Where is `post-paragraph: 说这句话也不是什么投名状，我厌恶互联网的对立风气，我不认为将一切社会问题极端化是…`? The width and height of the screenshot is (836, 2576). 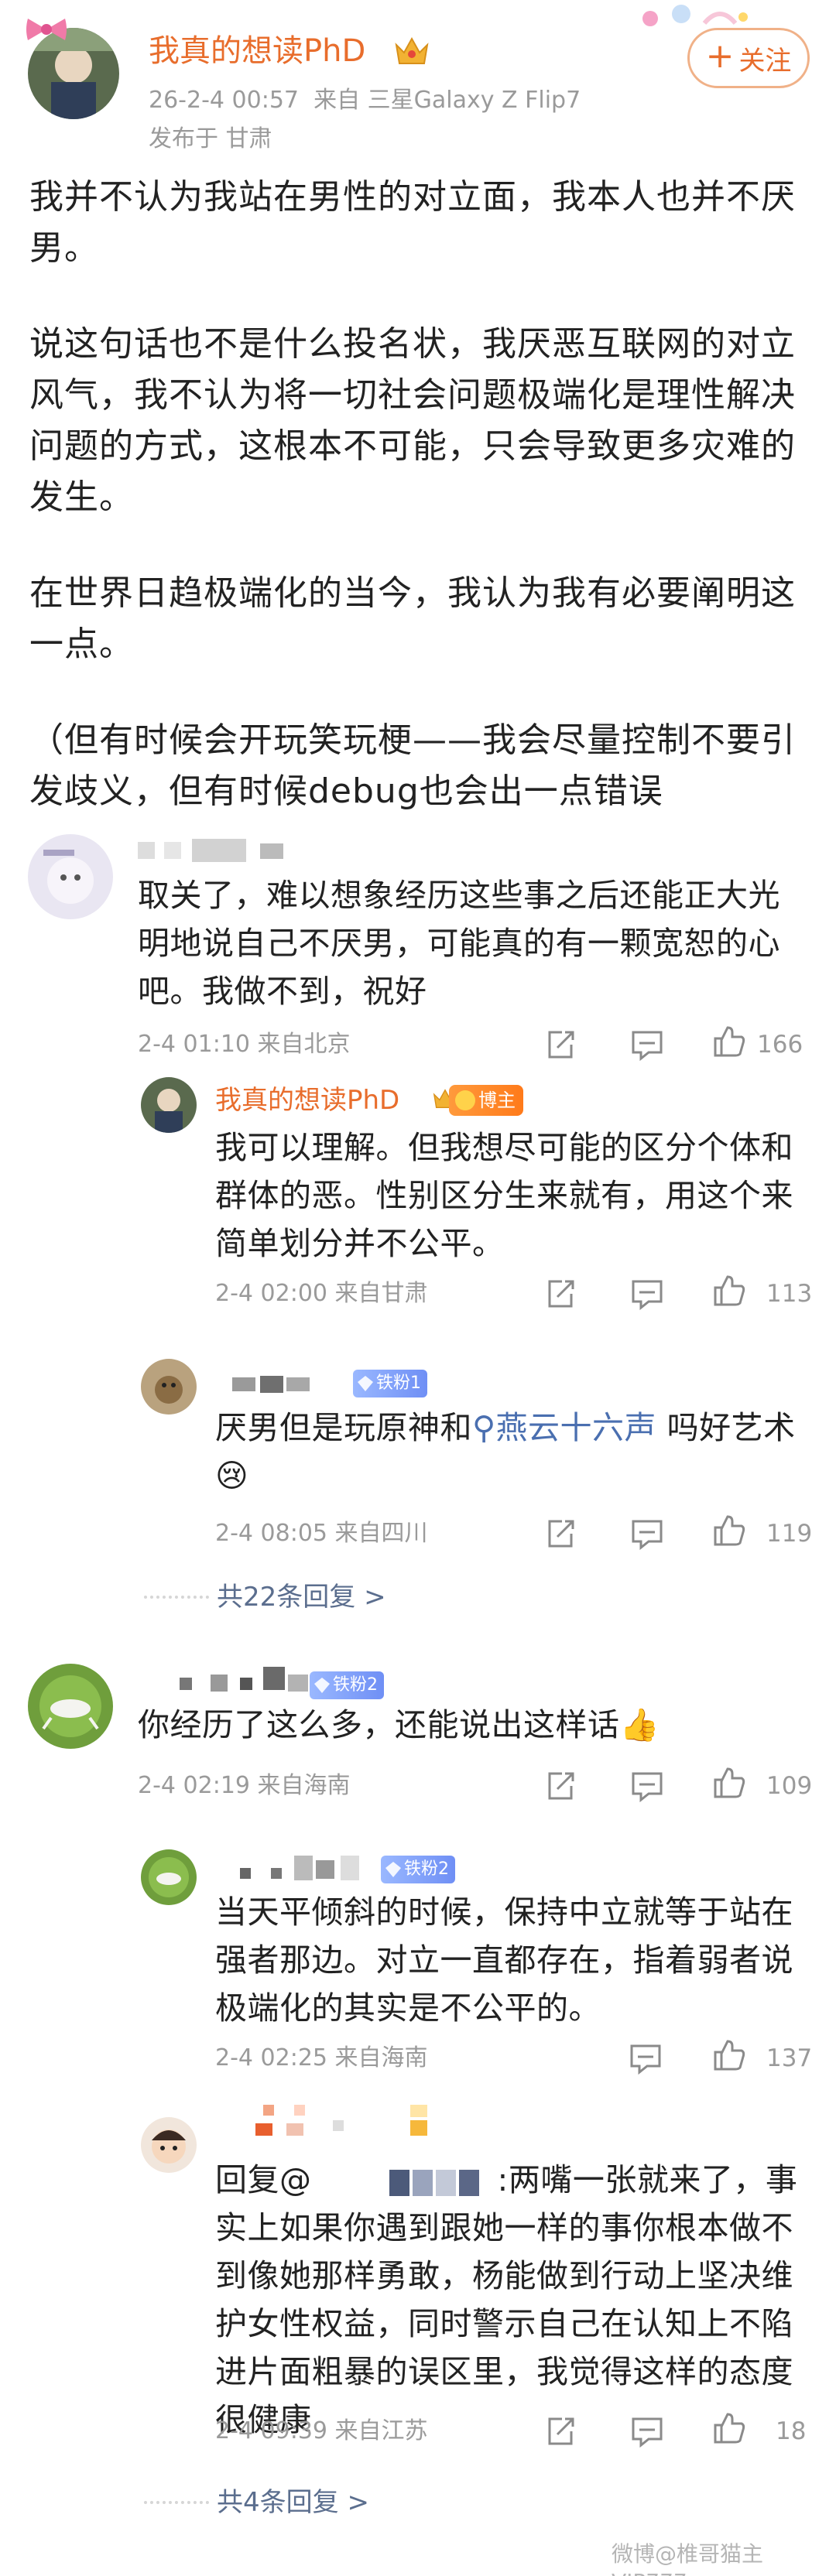 post-paragraph: 说这句话也不是什么投名状，我厌恶互联网的对立风气，我不认为将一切社会问题极端化是… is located at coordinates (412, 420).